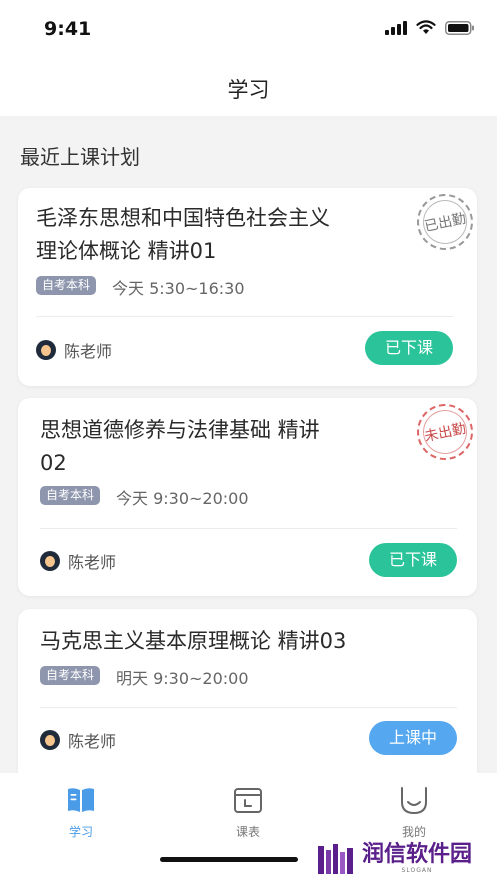  What do you see at coordinates (414, 801) in the screenshot?
I see `smile-icon` at bounding box center [414, 801].